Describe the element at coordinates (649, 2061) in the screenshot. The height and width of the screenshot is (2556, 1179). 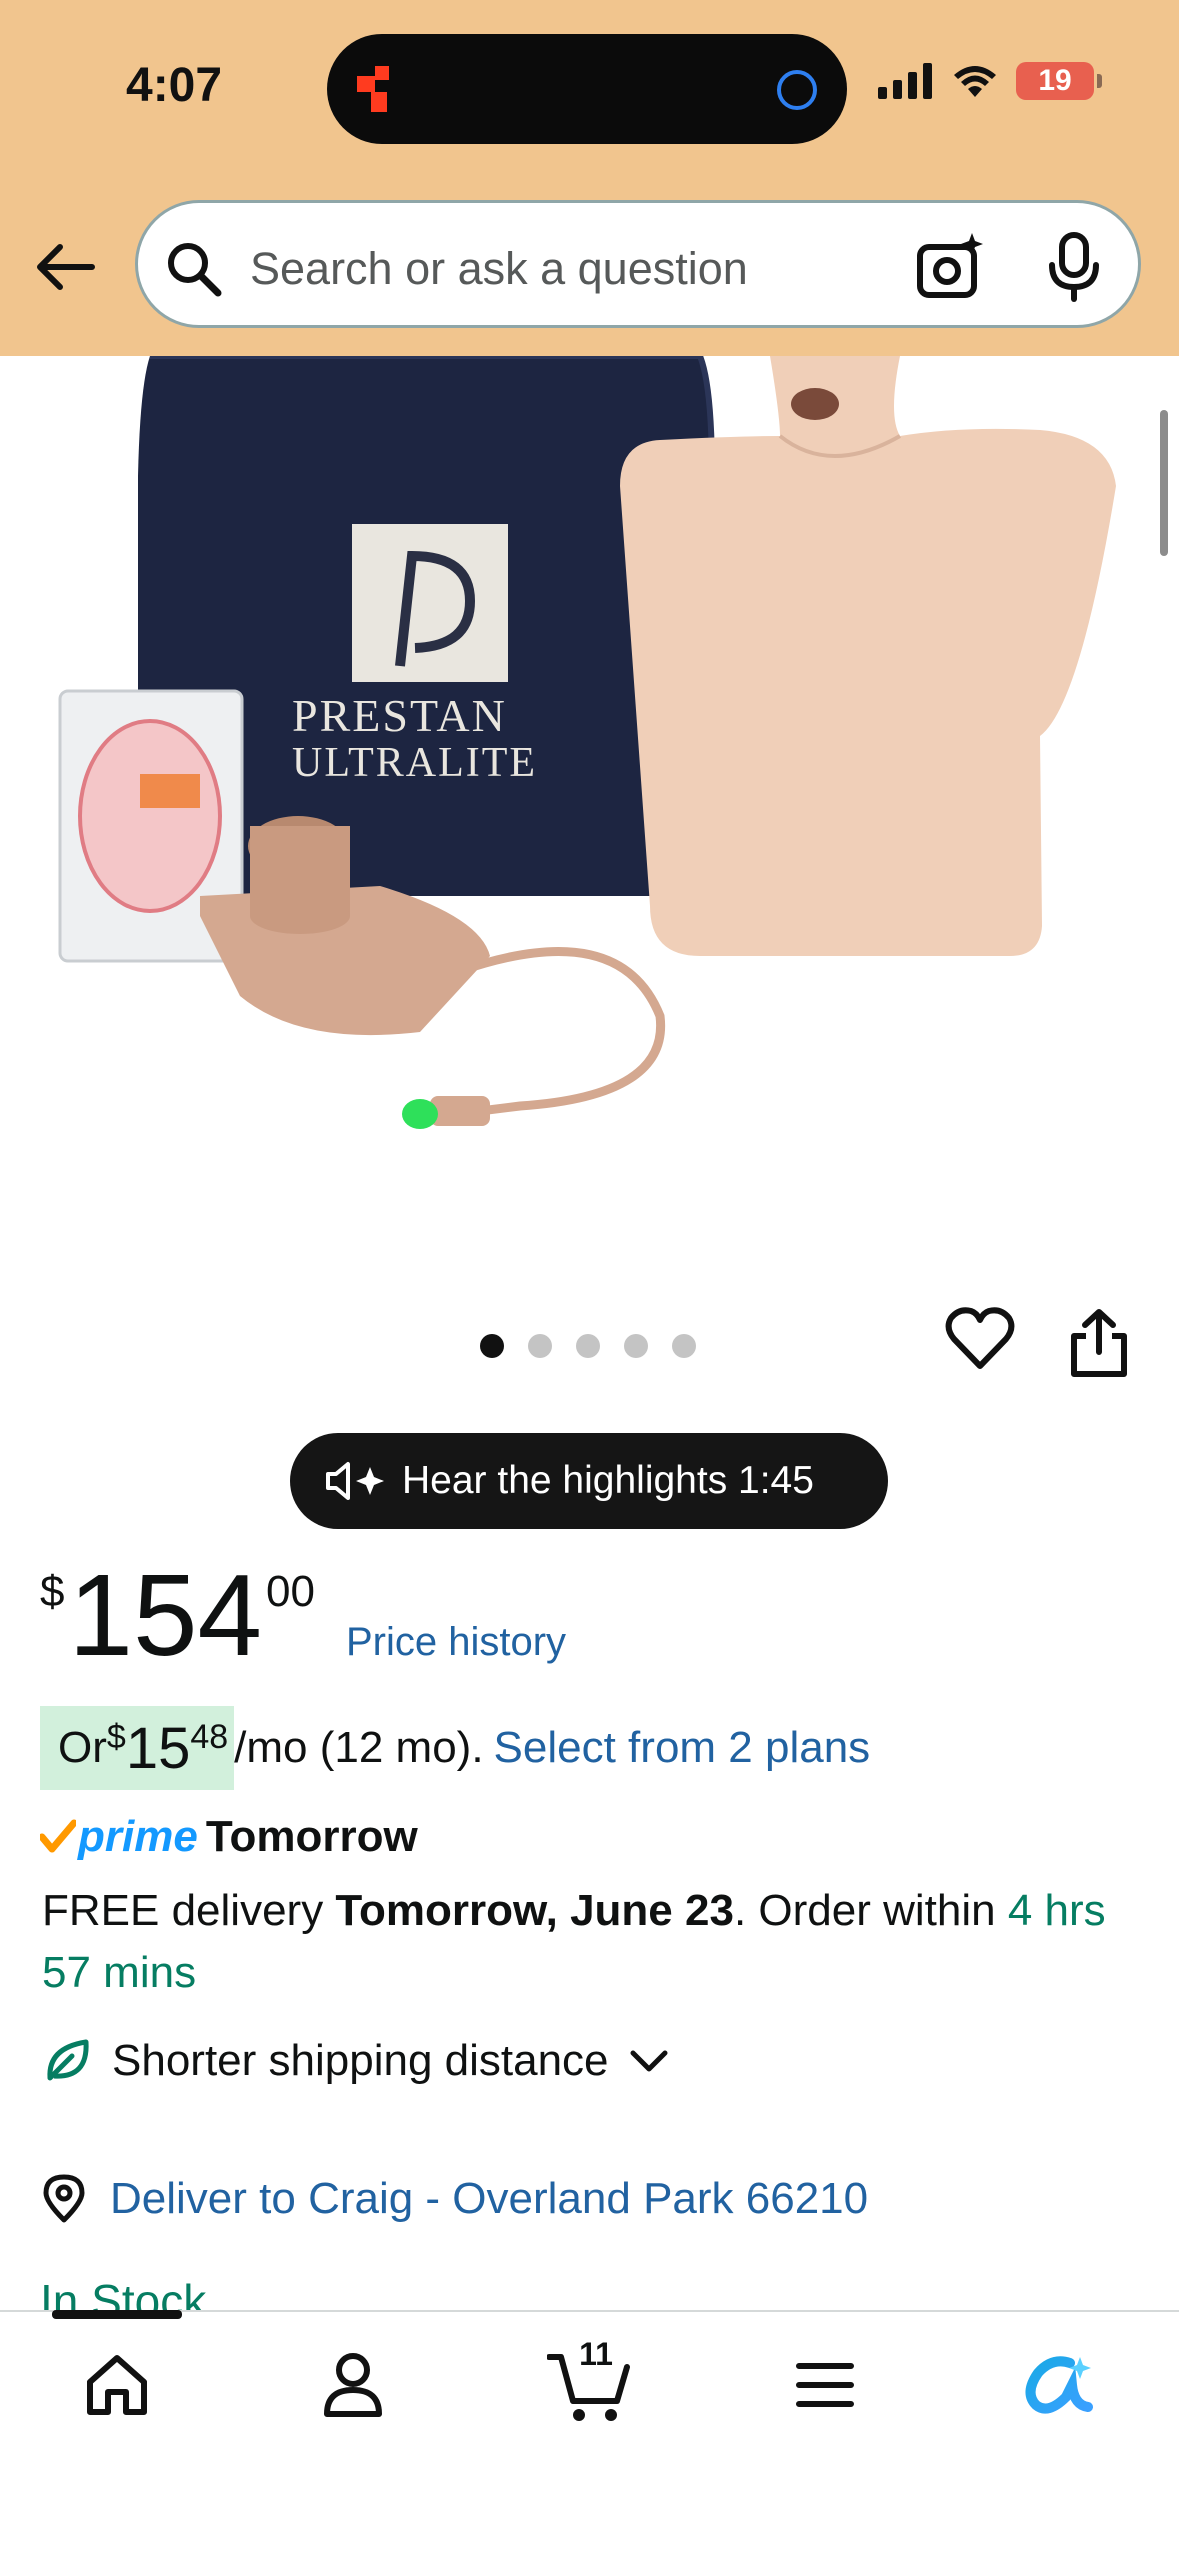
I see `chevron-down-icon` at that location.